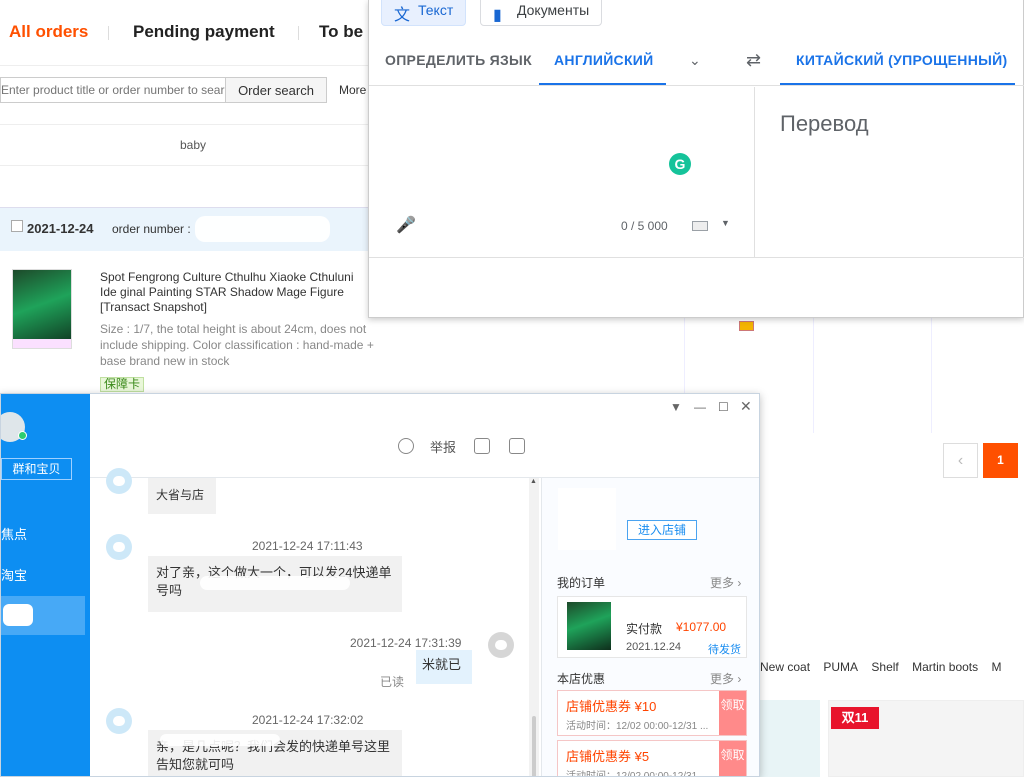 The height and width of the screenshot is (777, 1024). What do you see at coordinates (589, 626) in the screenshot?
I see `order-product-image` at bounding box center [589, 626].